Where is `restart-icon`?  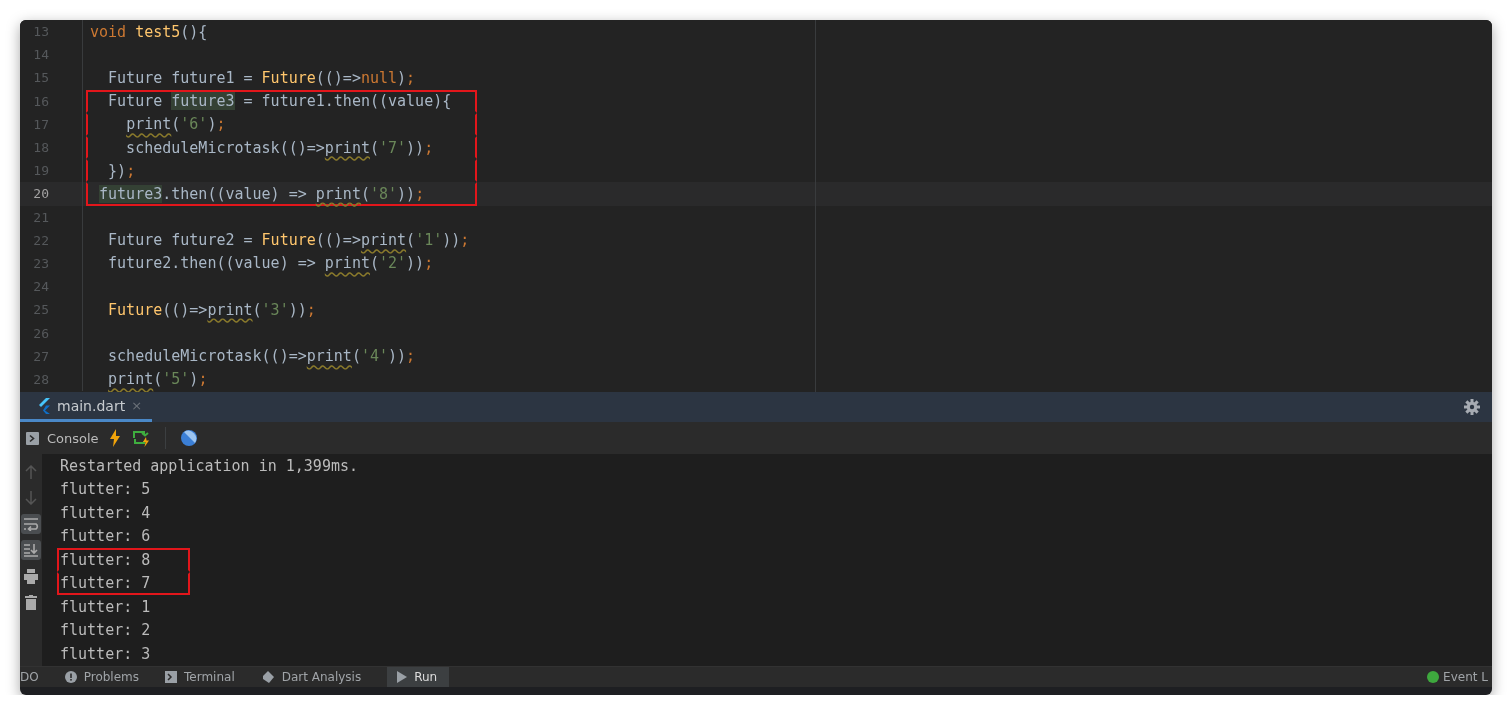 restart-icon is located at coordinates (140, 438).